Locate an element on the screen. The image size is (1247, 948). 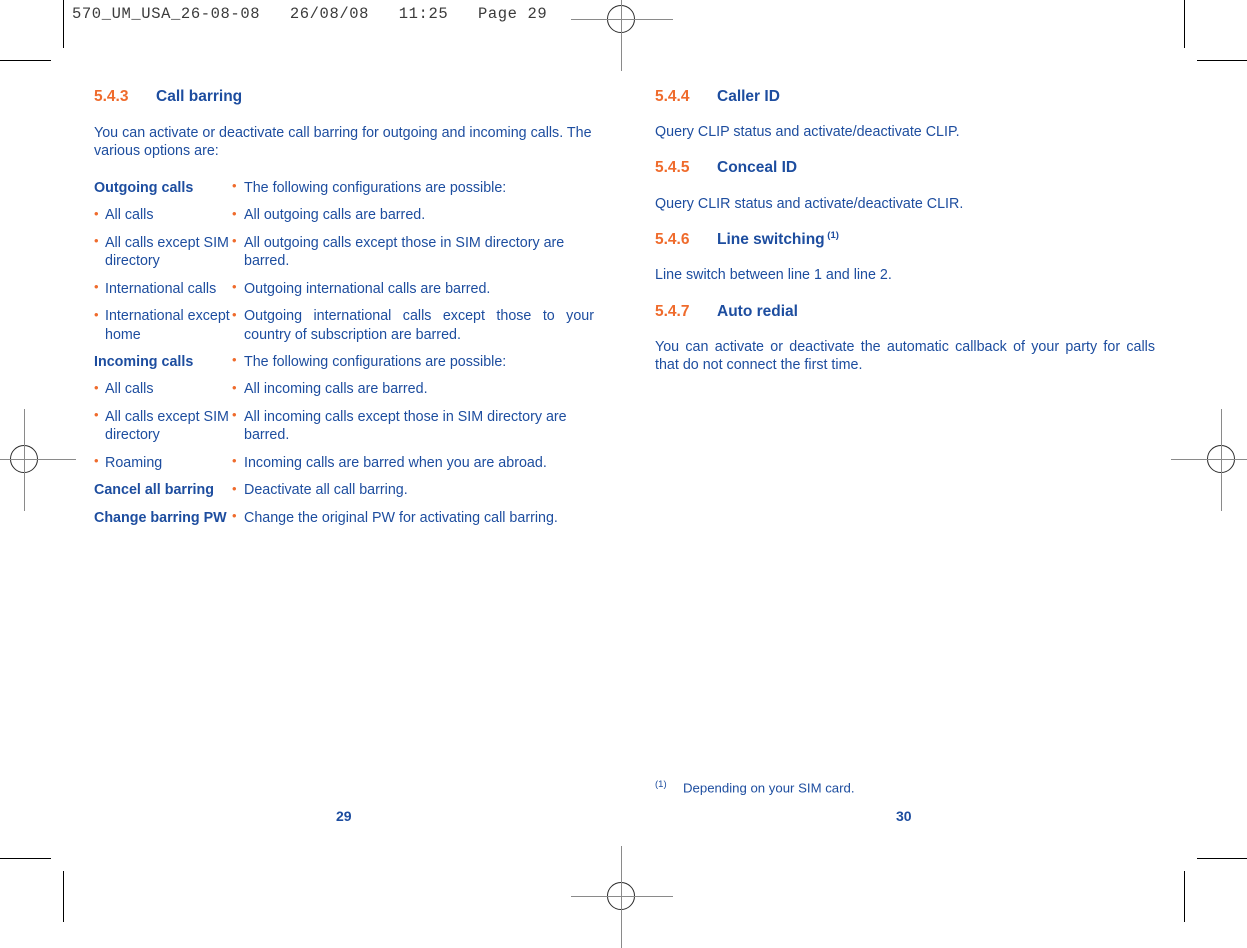
option-description-cell: All incoming calls are barred. is located at coordinates (413, 393).